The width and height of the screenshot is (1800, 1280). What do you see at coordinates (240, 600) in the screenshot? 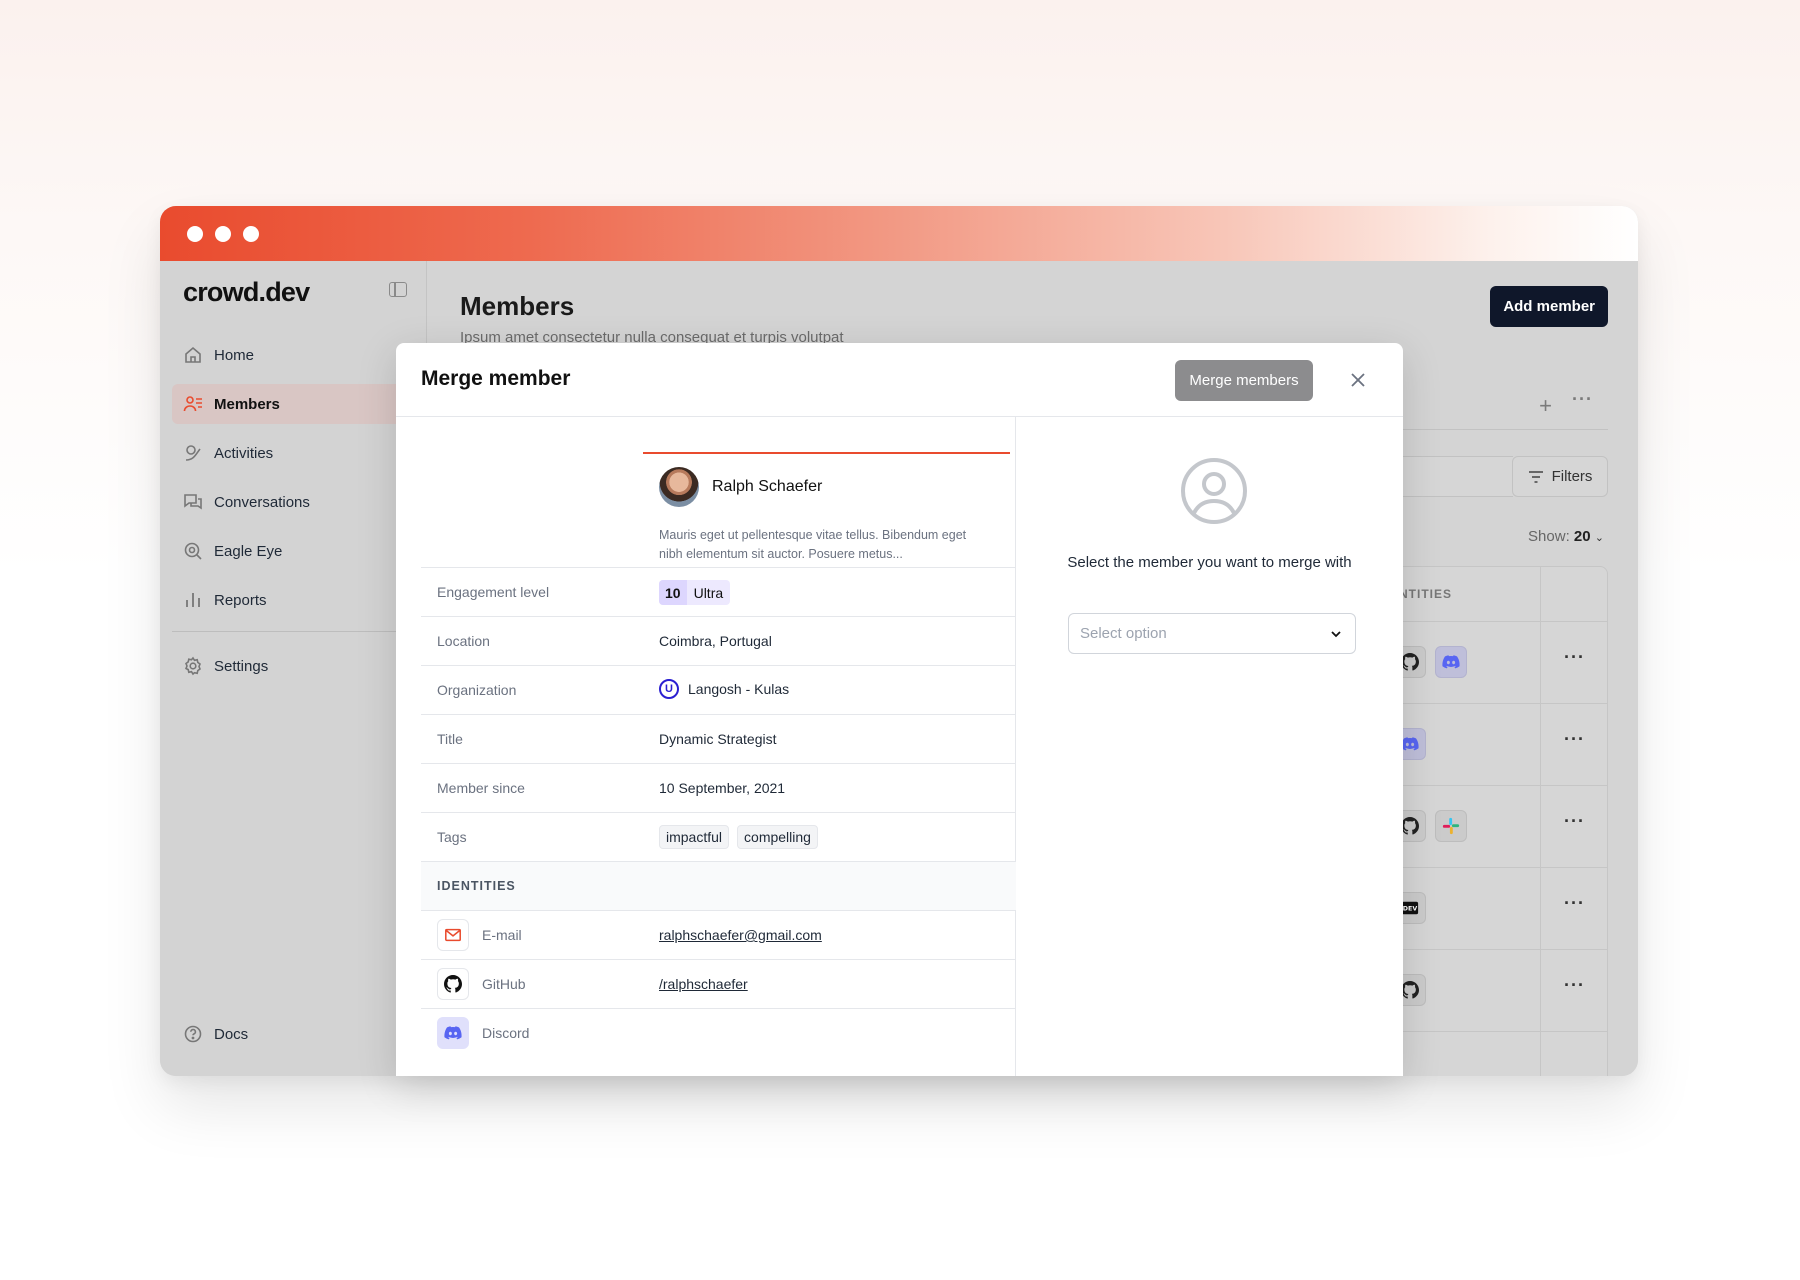
I see `sidebar-item-label: Reports` at bounding box center [240, 600].